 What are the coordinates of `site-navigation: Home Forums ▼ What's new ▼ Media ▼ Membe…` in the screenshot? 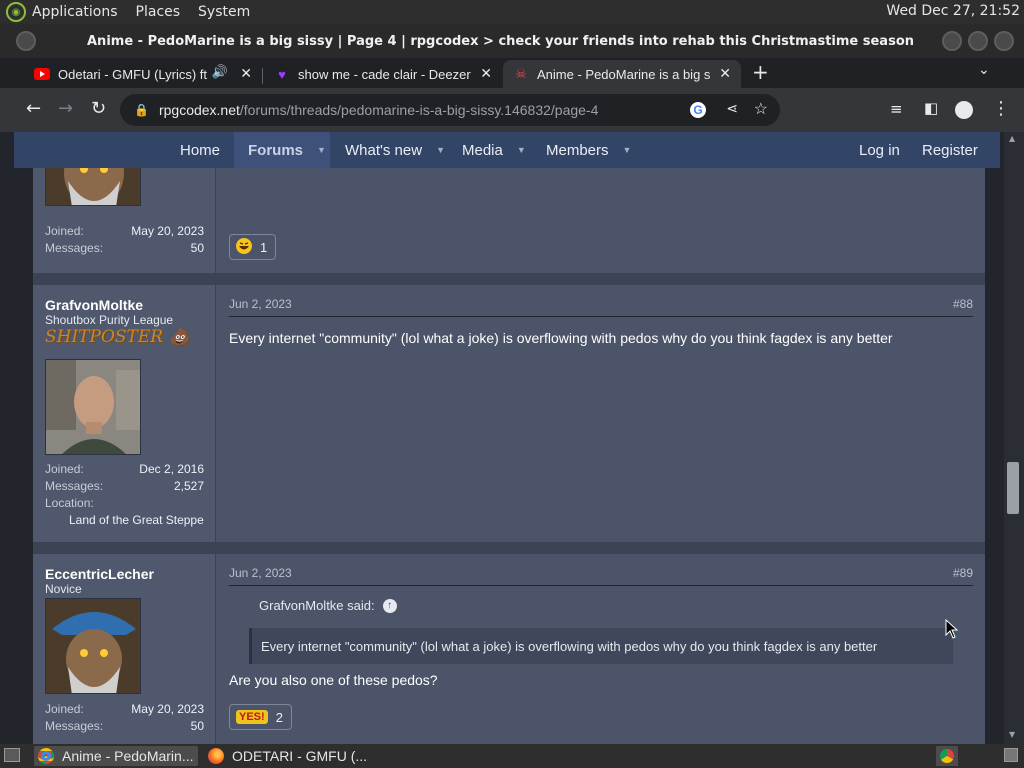 It's located at (507, 150).